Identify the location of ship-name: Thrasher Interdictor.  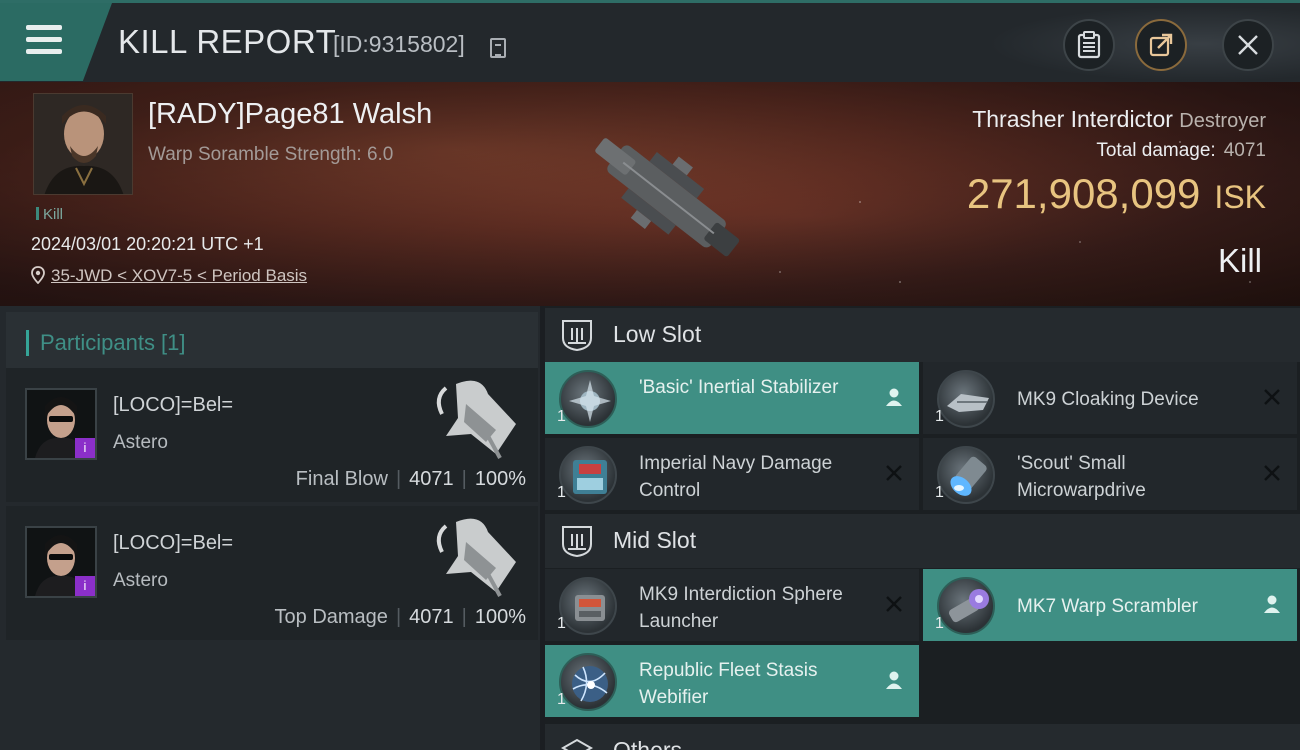
(1072, 119).